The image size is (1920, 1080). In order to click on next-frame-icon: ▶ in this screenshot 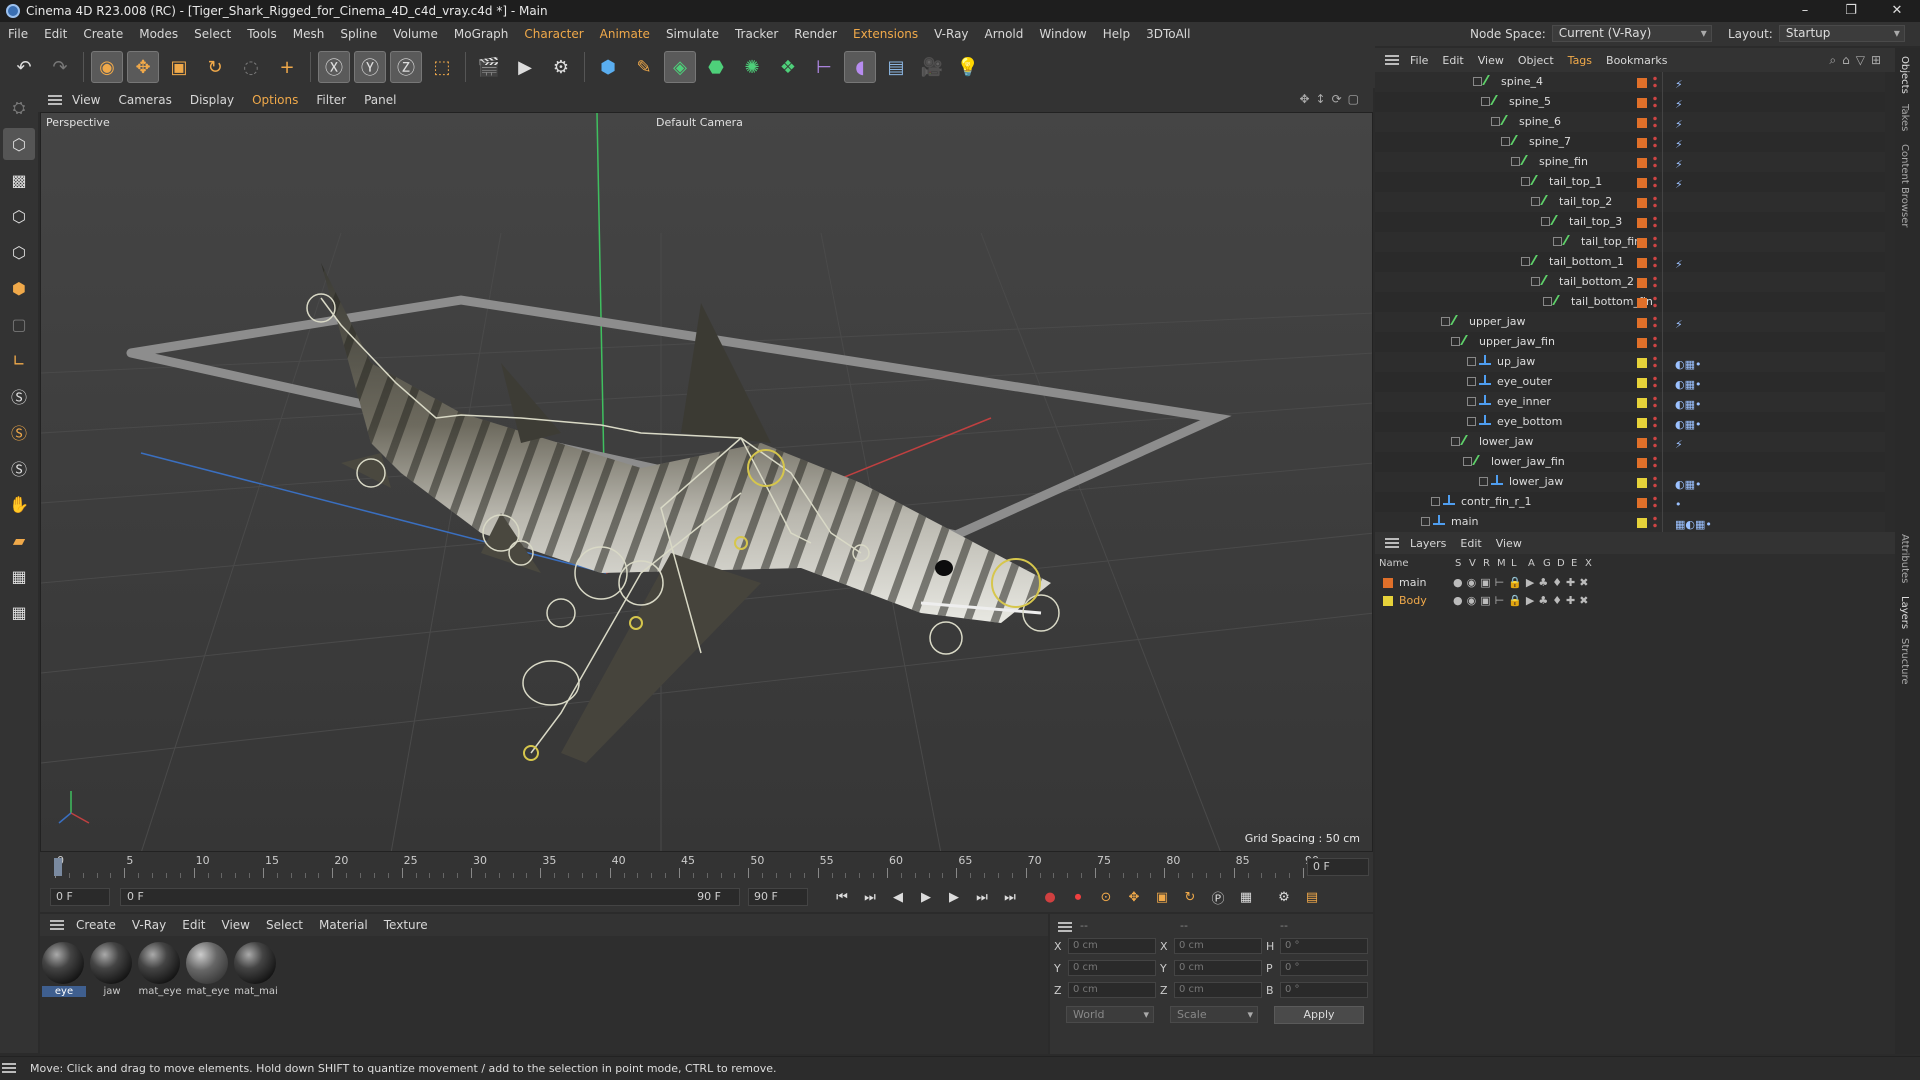, I will do `click(954, 897)`.